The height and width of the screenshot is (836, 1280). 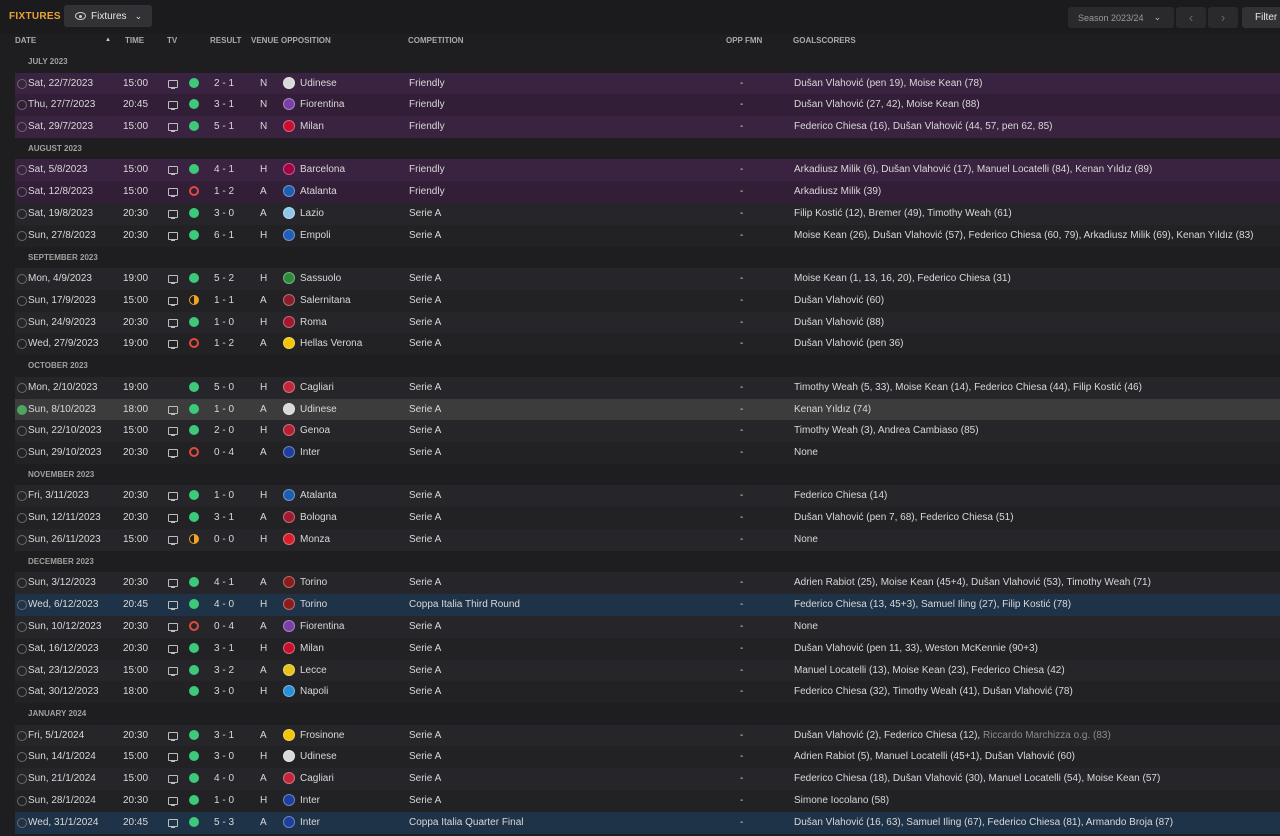 I want to click on opposition-name: Empoli, so click(x=315, y=235).